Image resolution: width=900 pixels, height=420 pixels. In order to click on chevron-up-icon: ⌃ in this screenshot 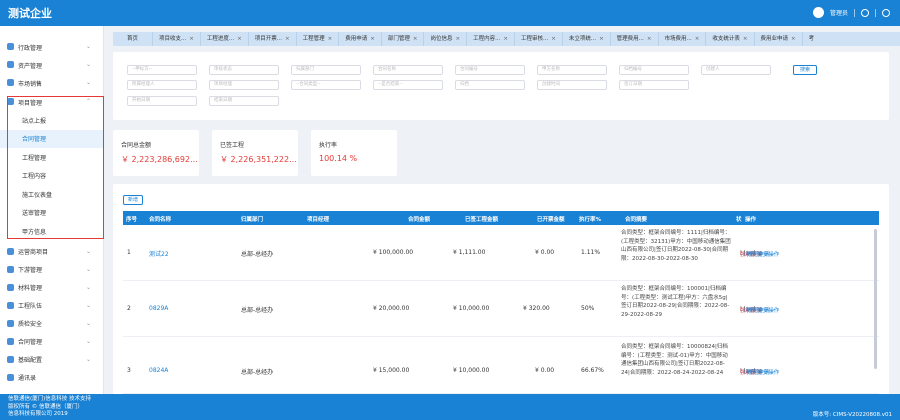, I will do `click(88, 101)`.